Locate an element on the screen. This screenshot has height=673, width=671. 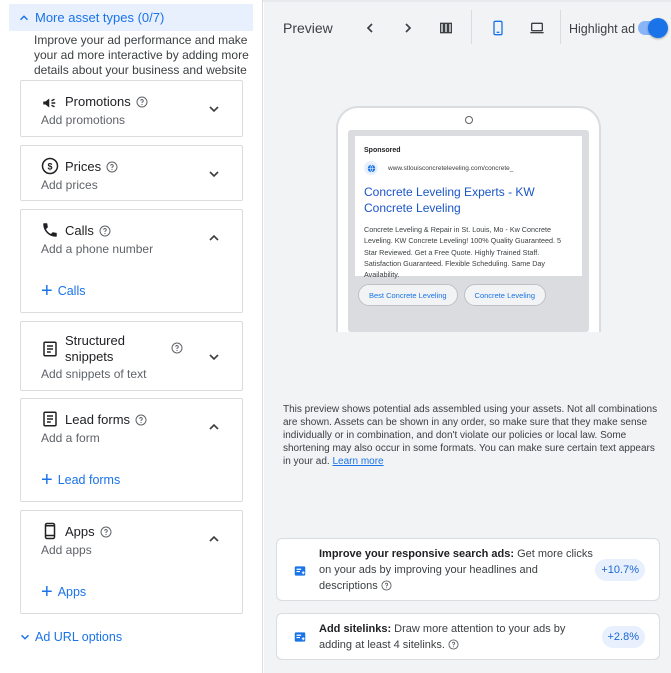
phone-camera is located at coordinates (469, 120).